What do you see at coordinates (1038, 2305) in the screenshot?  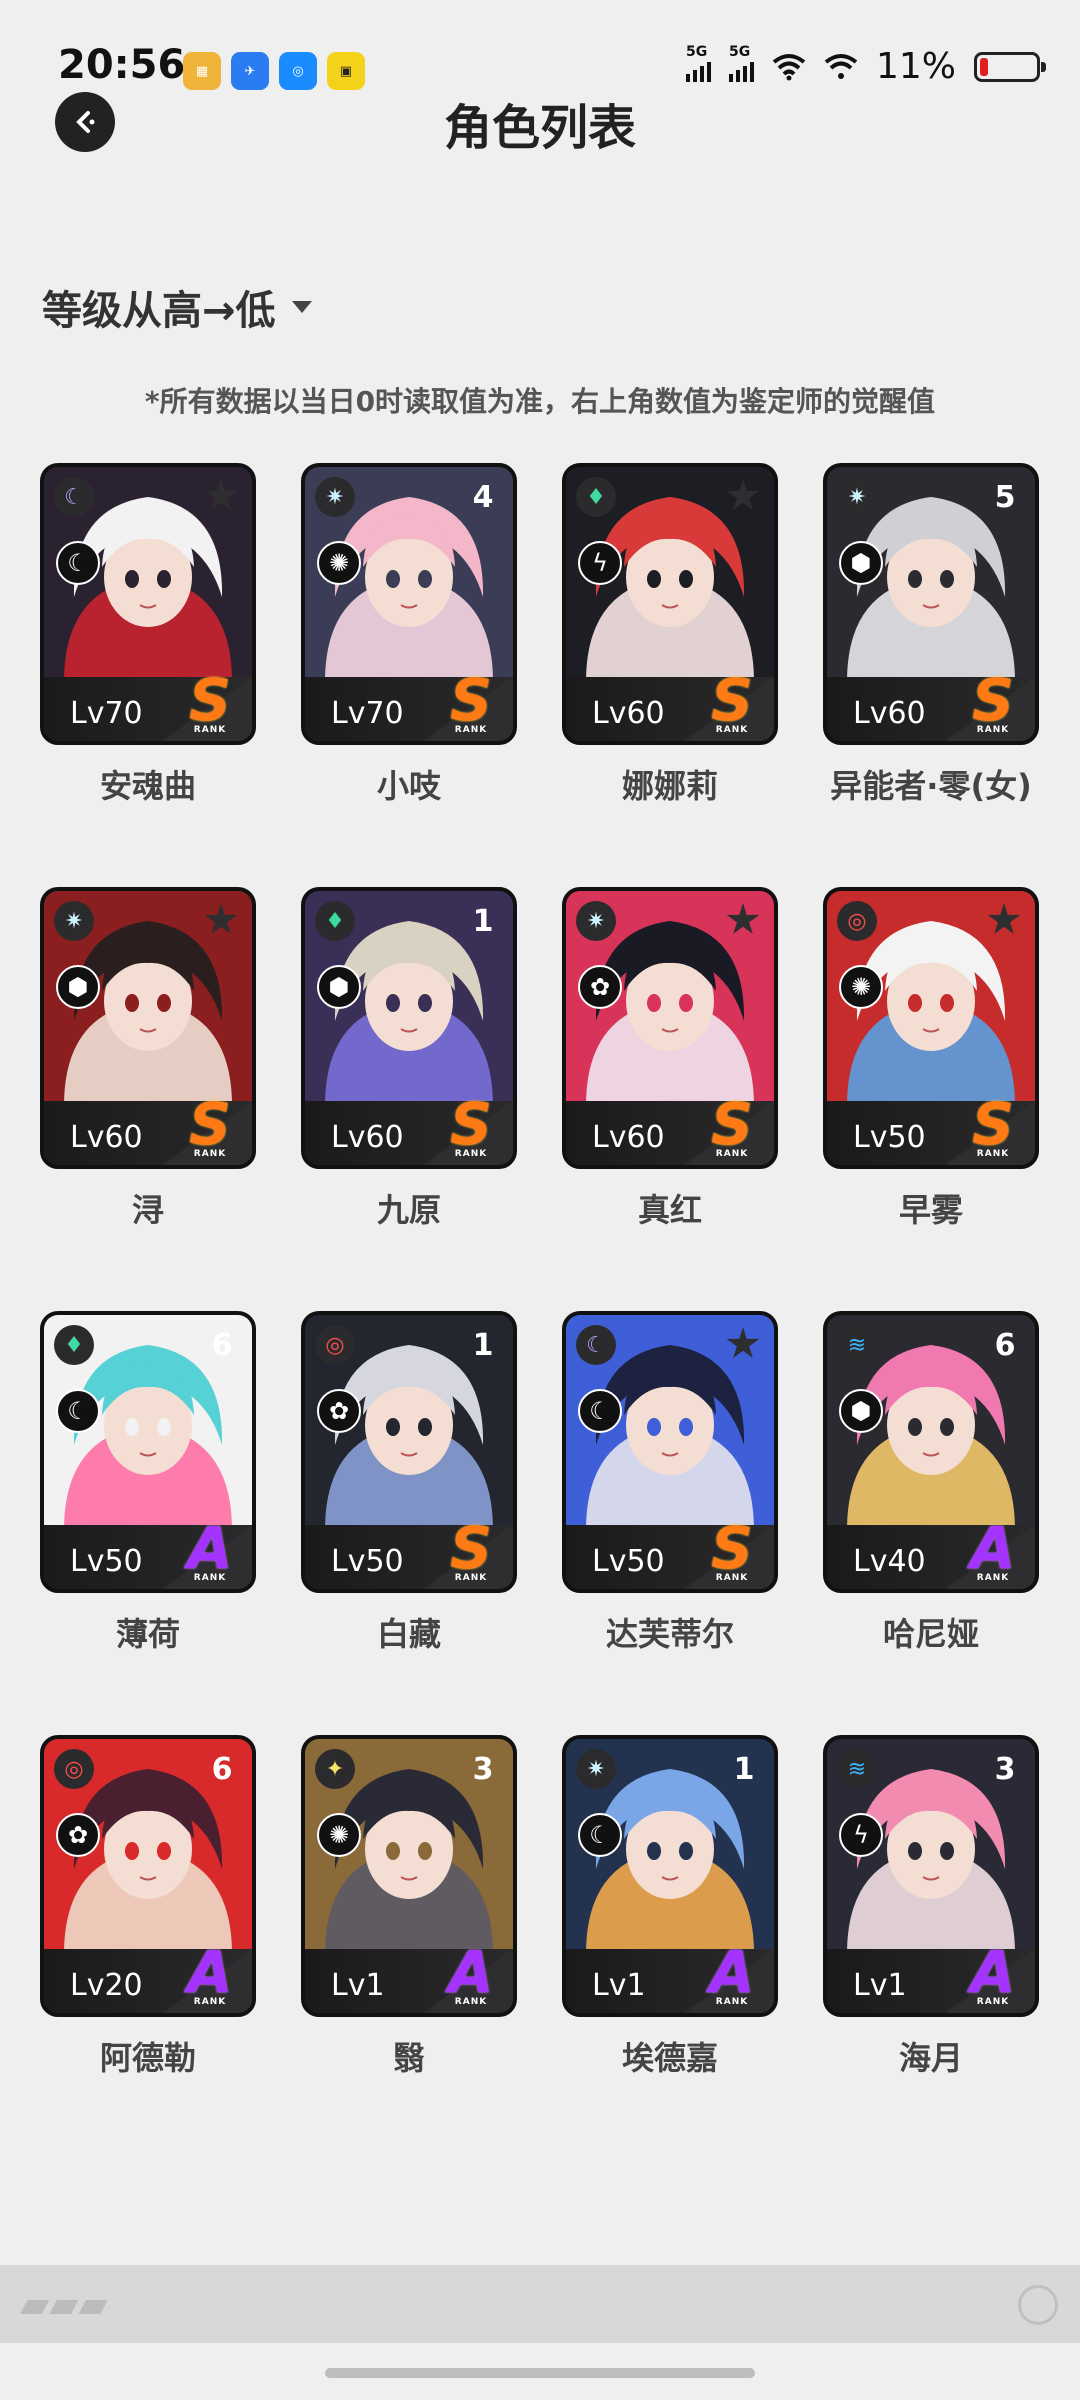 I see `footer-emblem-icon` at bounding box center [1038, 2305].